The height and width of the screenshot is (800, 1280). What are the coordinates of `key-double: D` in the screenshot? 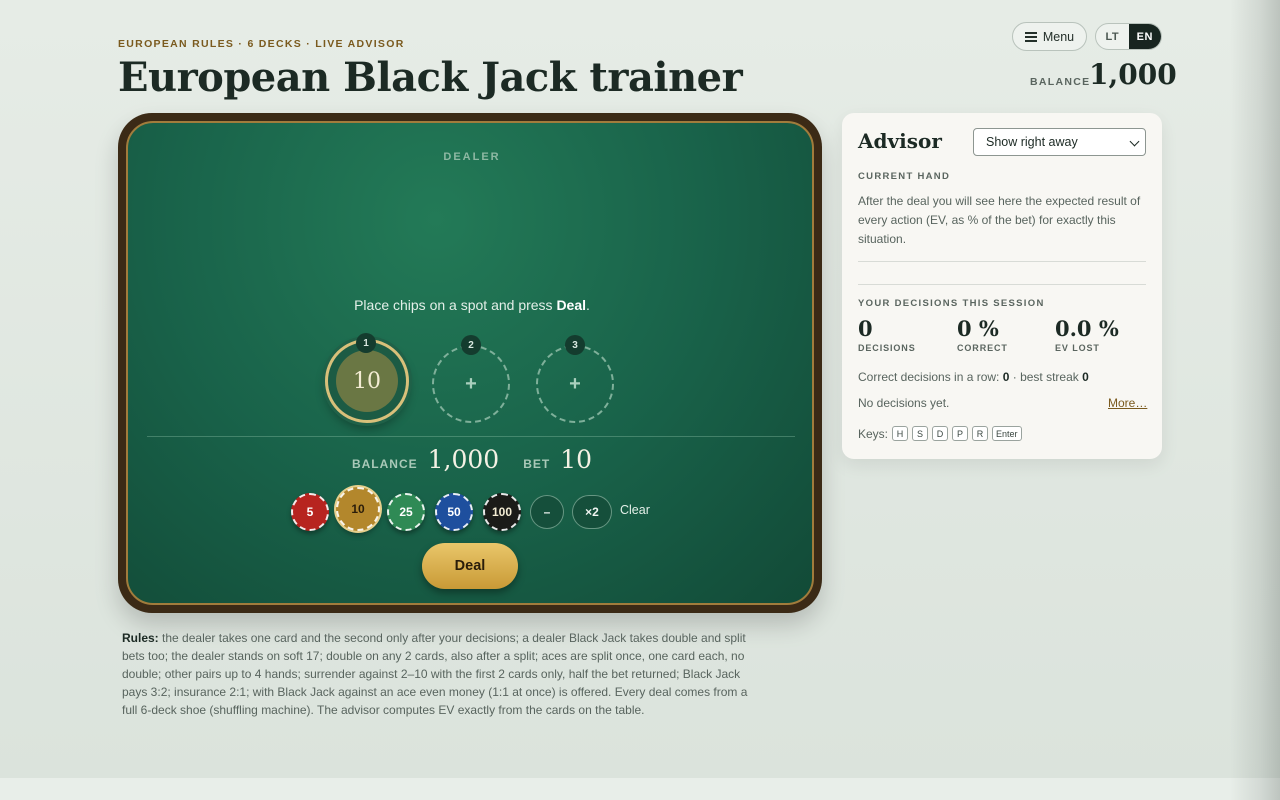 It's located at (940, 433).